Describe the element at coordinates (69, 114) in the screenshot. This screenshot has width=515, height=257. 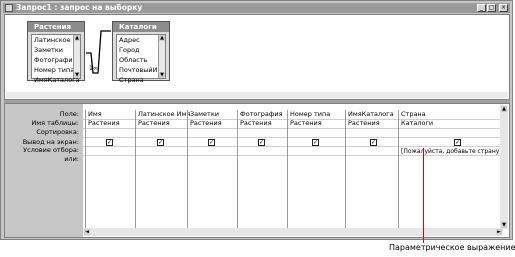
I see `row-label-field: Поле:` at that location.